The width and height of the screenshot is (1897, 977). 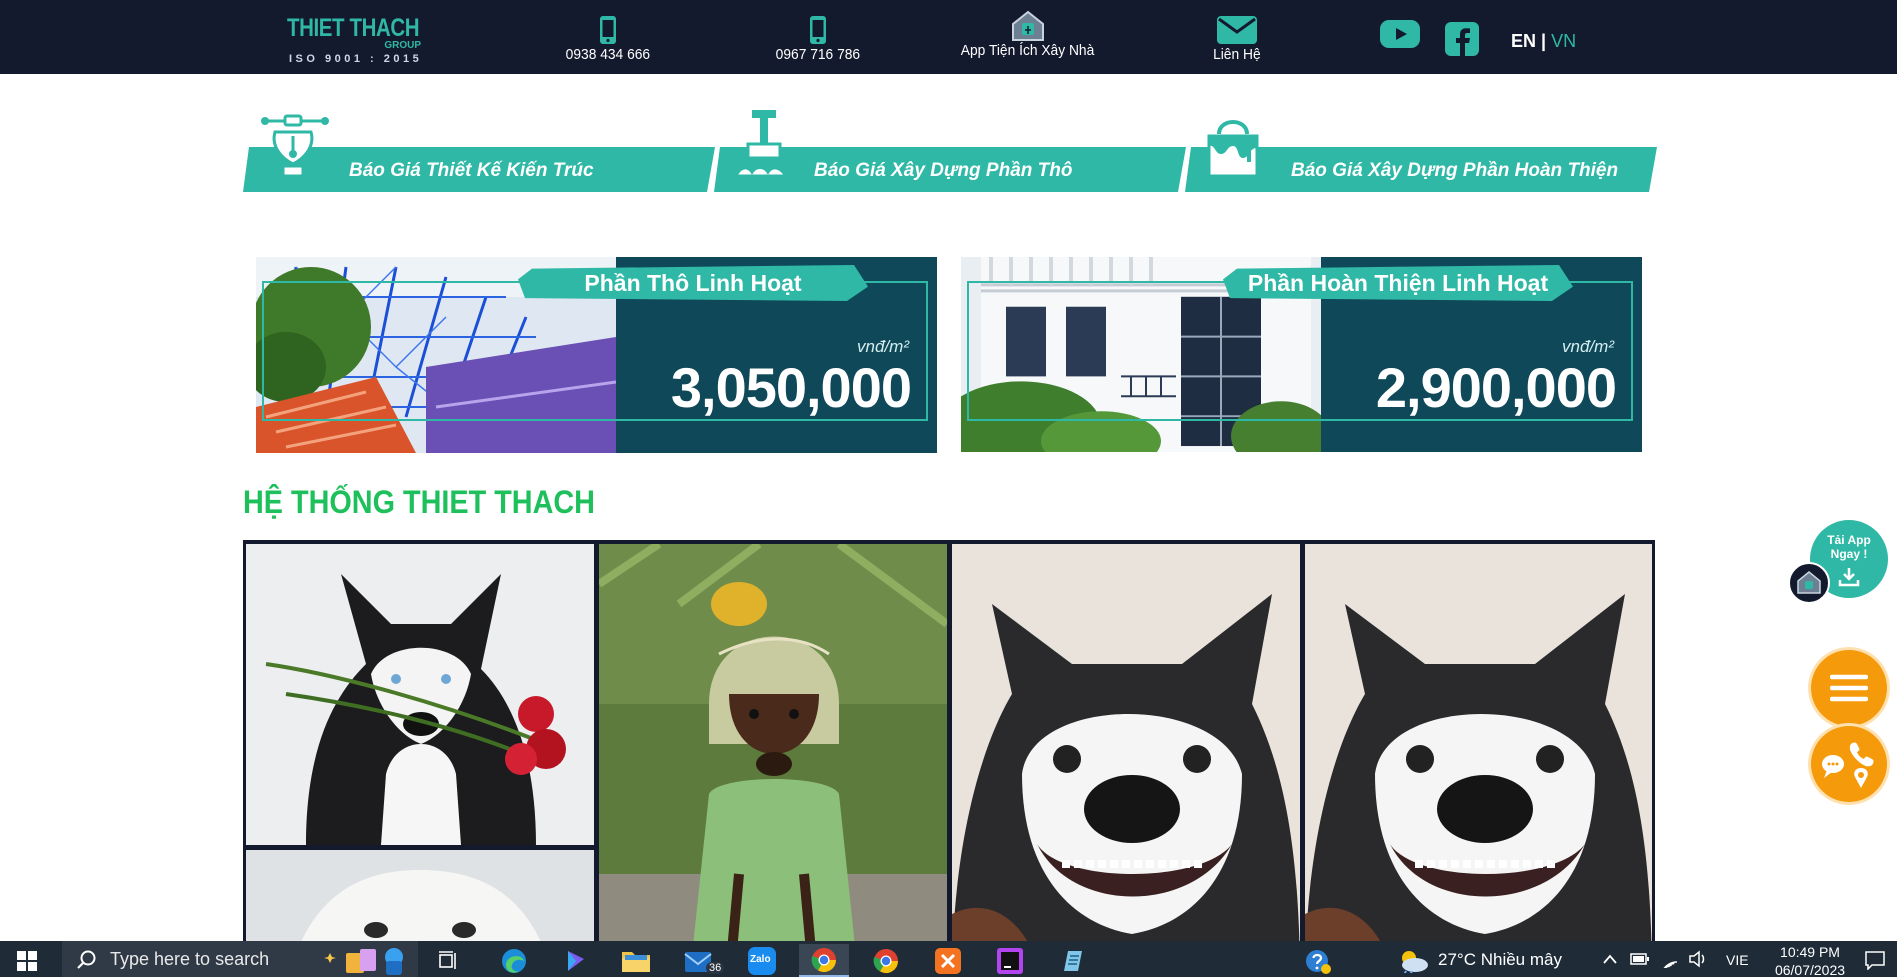 I want to click on app-link: App Tiện Ích Xây Nhà, so click(x=1028, y=37).